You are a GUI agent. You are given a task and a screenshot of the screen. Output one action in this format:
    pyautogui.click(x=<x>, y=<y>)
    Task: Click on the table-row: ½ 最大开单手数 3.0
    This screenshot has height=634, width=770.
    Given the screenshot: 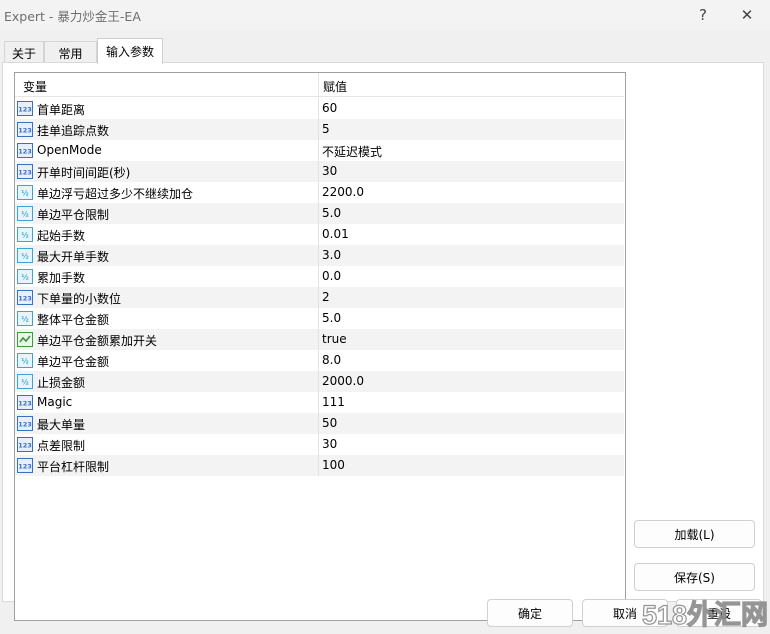 What is the action you would take?
    pyautogui.click(x=319, y=255)
    